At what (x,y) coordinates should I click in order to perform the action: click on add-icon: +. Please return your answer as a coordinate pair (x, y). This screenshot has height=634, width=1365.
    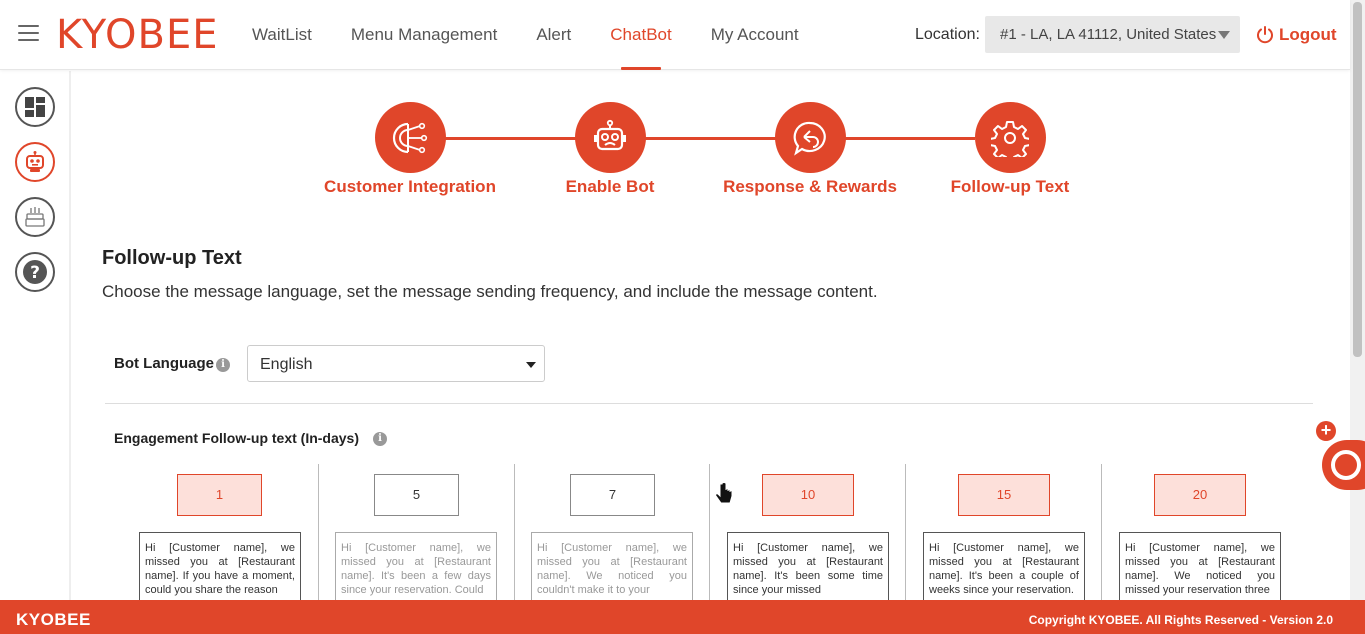
    Looking at the image, I should click on (1326, 431).